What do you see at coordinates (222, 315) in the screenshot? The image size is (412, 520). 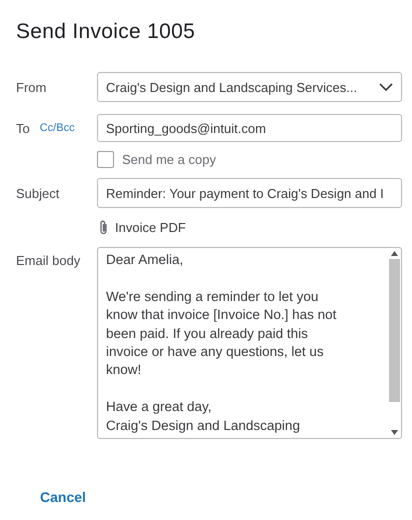 I see `body-text-line: know that invoice [Invoice No.] has not` at bounding box center [222, 315].